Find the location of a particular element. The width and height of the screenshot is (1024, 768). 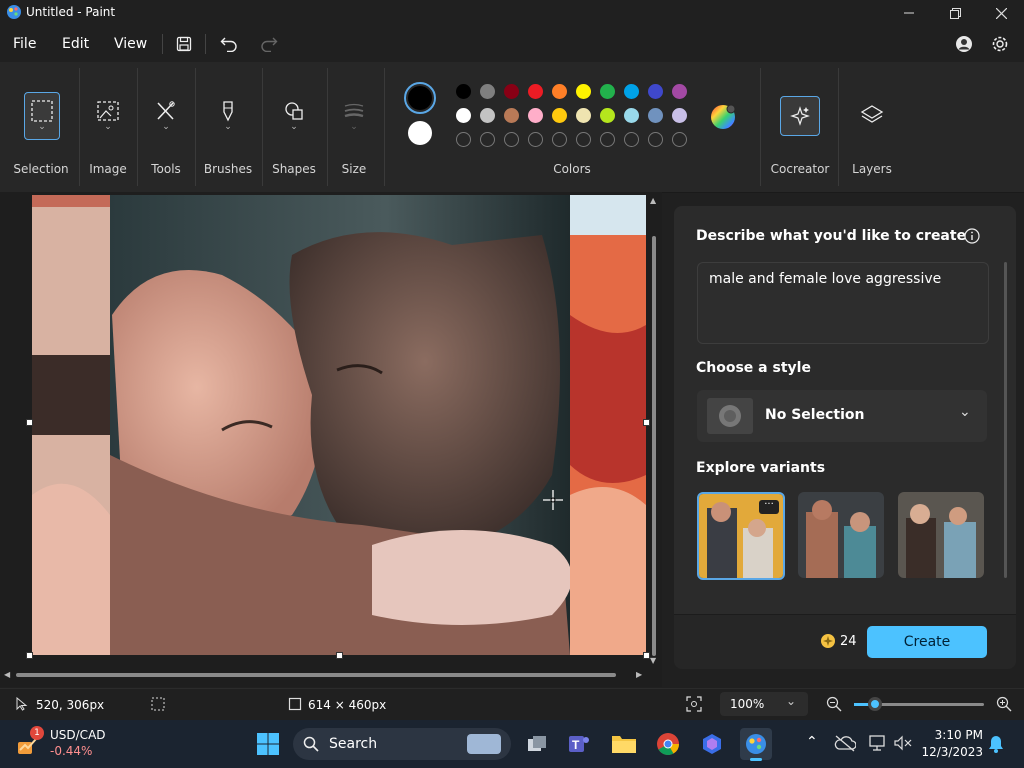

clock-time: 3:10 PM is located at coordinates (954, 735).